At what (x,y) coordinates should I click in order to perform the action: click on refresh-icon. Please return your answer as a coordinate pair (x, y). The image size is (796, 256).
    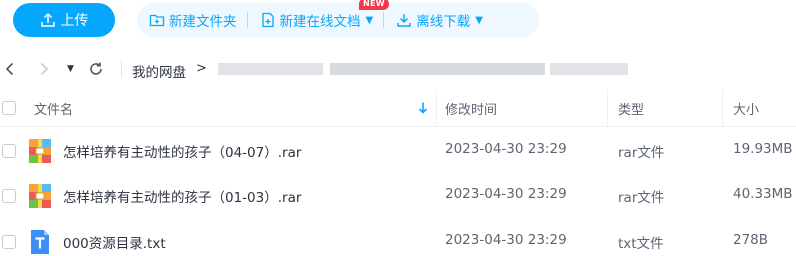
    Looking at the image, I should click on (96, 69).